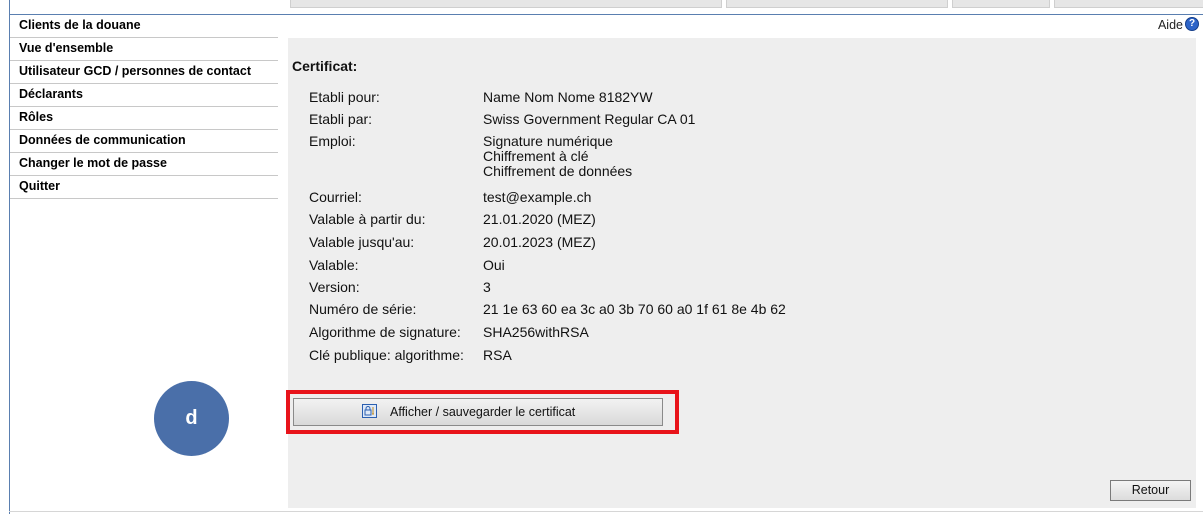  What do you see at coordinates (386, 355) in the screenshot?
I see `field-label: Clé publique: algorithme:` at bounding box center [386, 355].